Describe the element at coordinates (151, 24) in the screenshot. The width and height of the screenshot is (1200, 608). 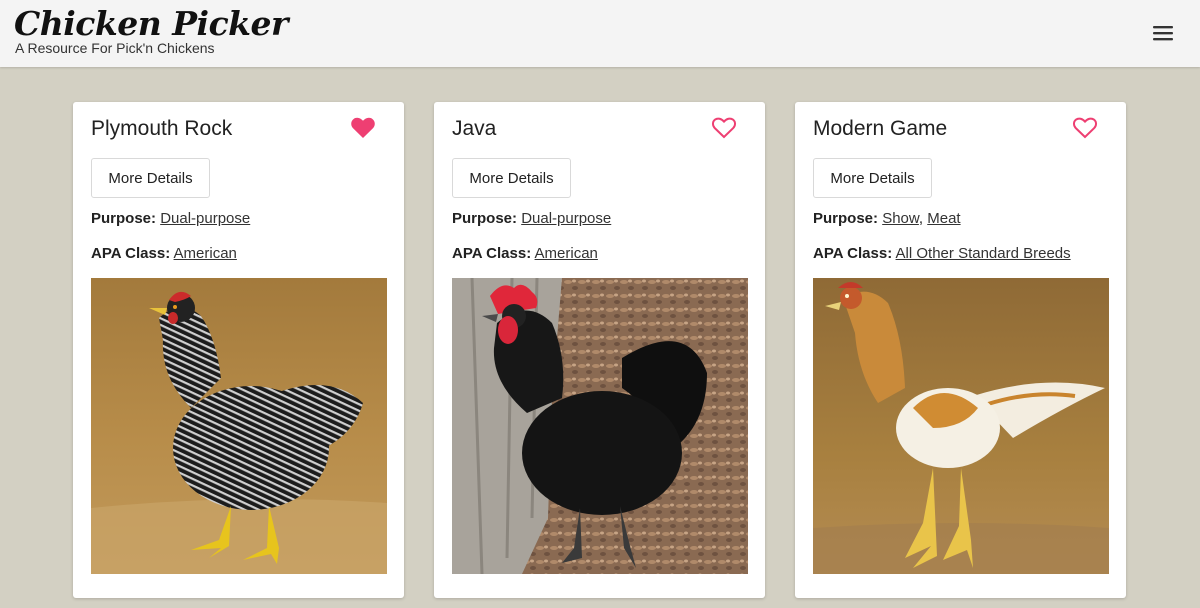
I see `site-logo: Chicken Picker` at that location.